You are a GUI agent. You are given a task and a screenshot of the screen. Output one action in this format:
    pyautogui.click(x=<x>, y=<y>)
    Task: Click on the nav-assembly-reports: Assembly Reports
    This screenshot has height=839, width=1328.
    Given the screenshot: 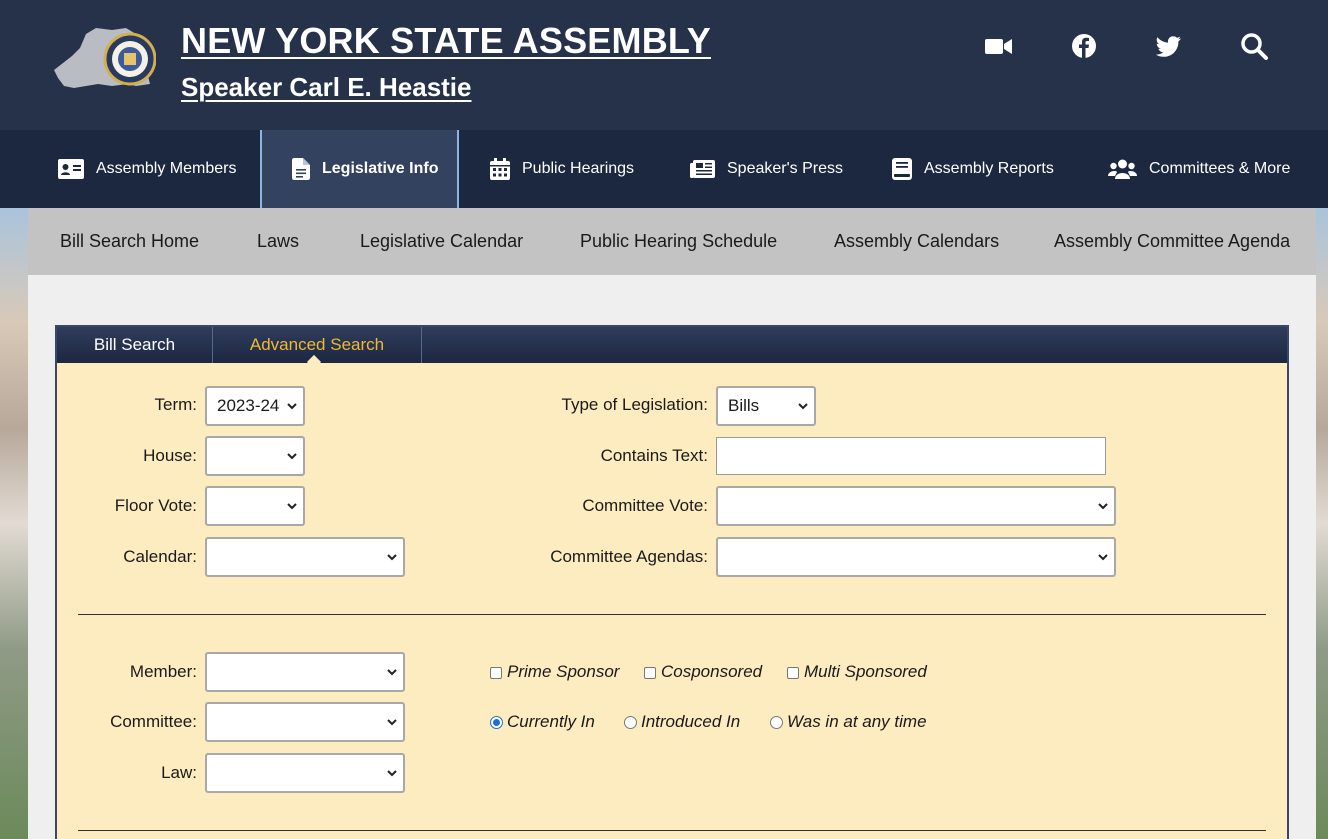 What is the action you would take?
    pyautogui.click(x=973, y=169)
    